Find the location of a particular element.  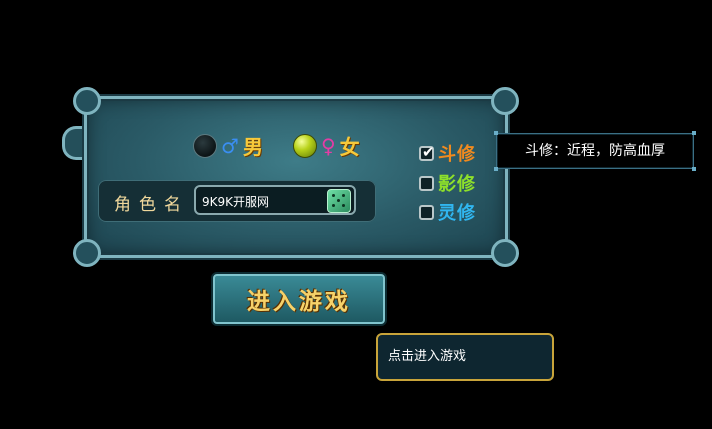

class-tooltip: 斗修：近程，防高血厚 is located at coordinates (595, 151).